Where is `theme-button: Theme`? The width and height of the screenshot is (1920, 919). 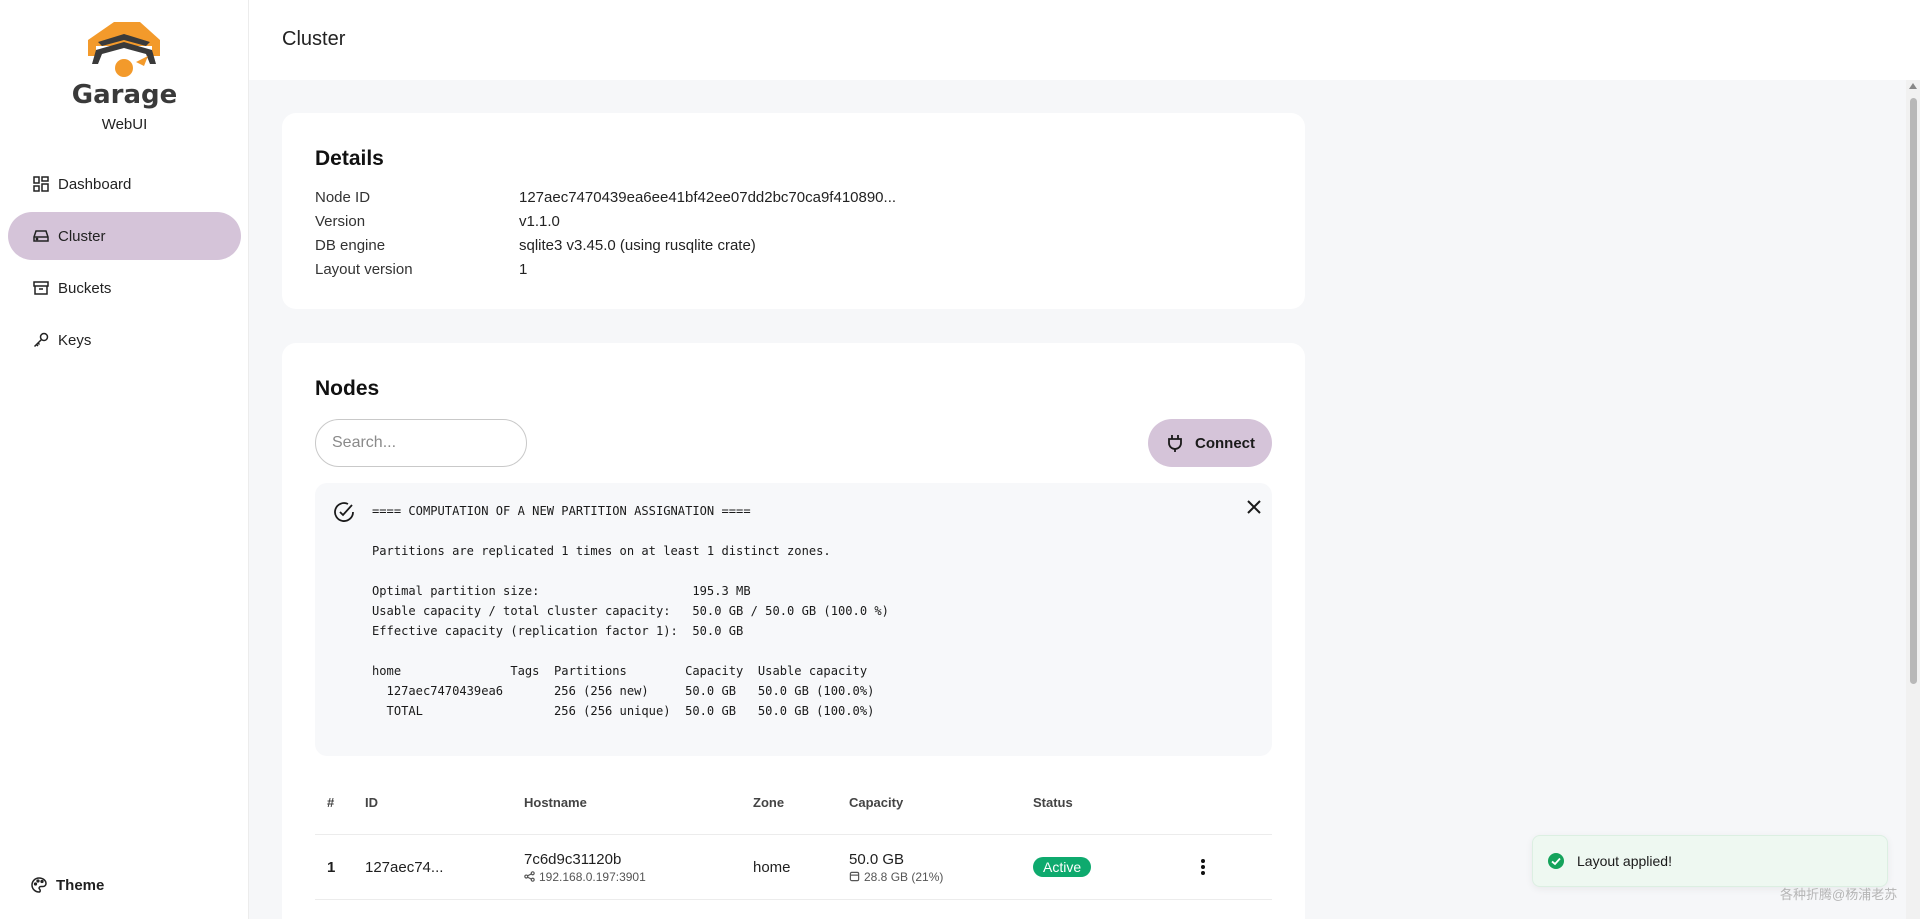 theme-button: Theme is located at coordinates (67, 885).